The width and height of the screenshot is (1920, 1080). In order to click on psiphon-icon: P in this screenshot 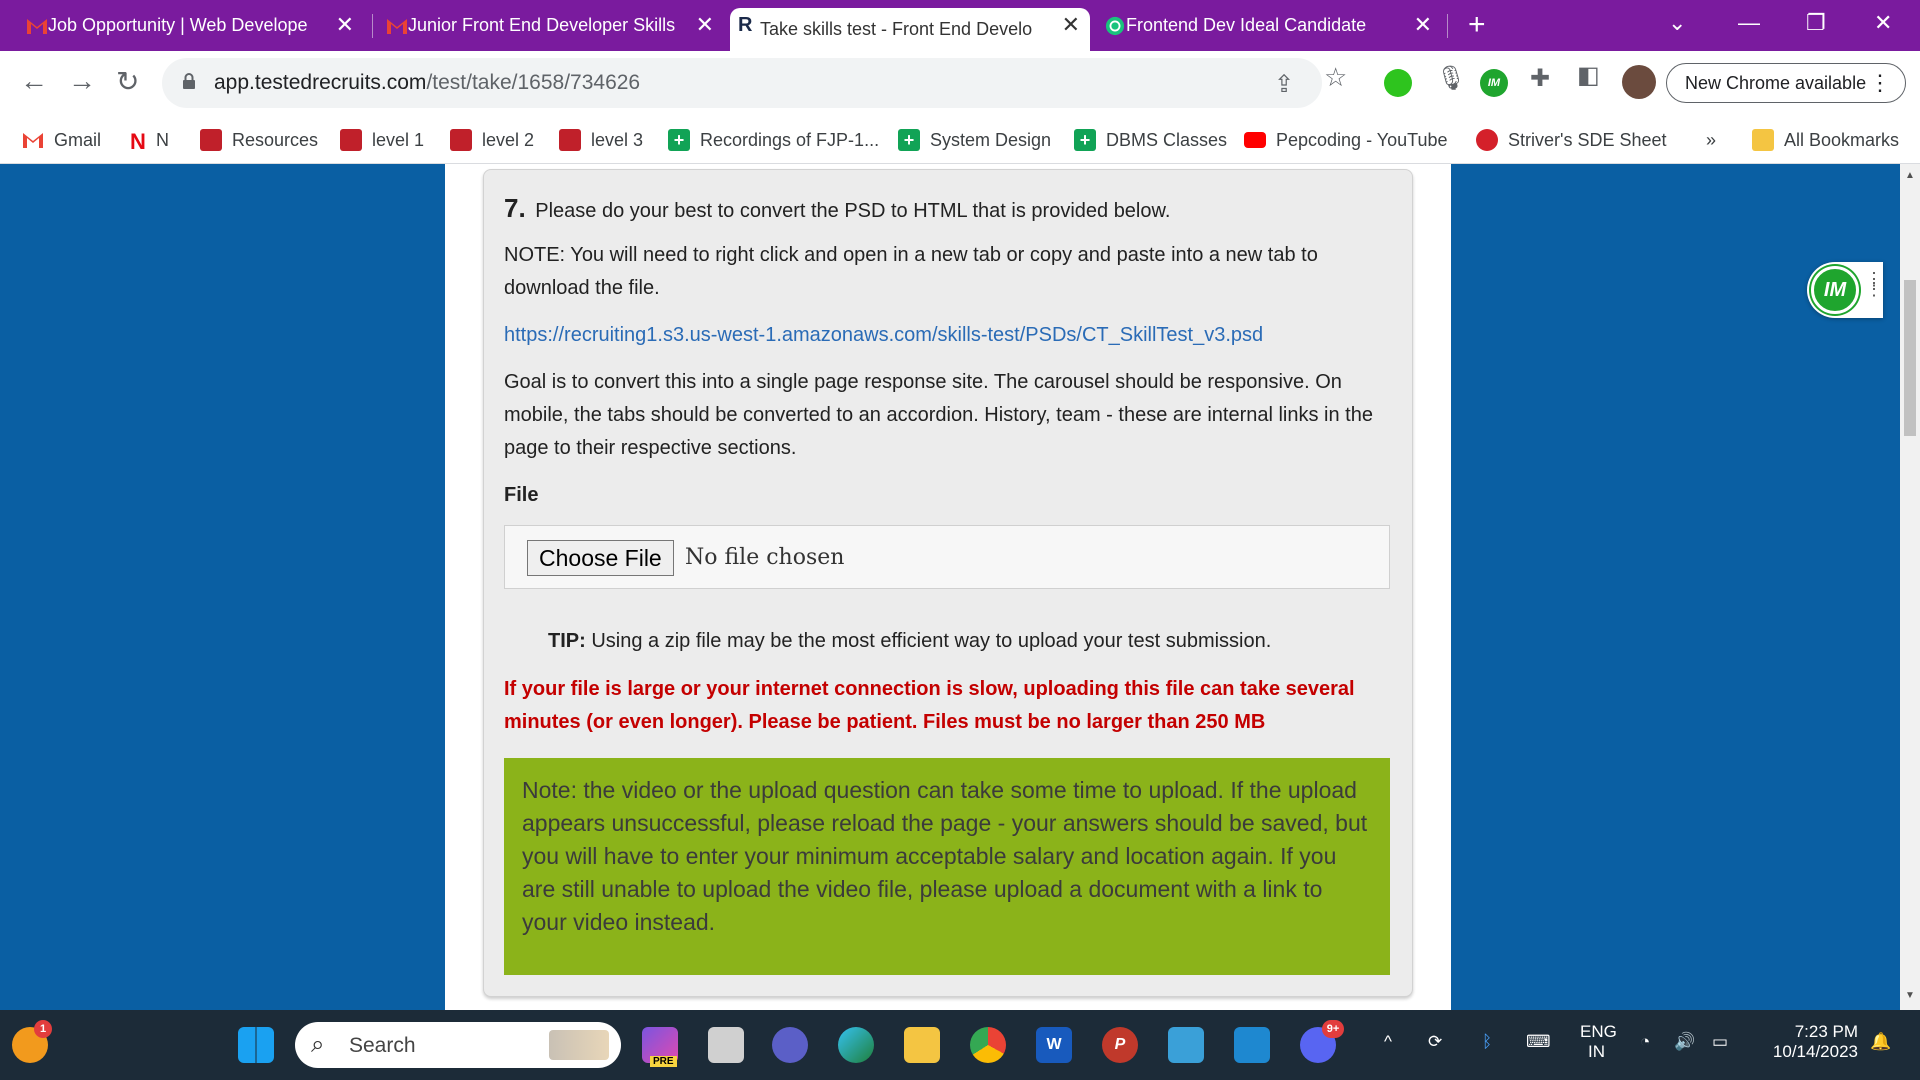, I will do `click(1120, 1045)`.